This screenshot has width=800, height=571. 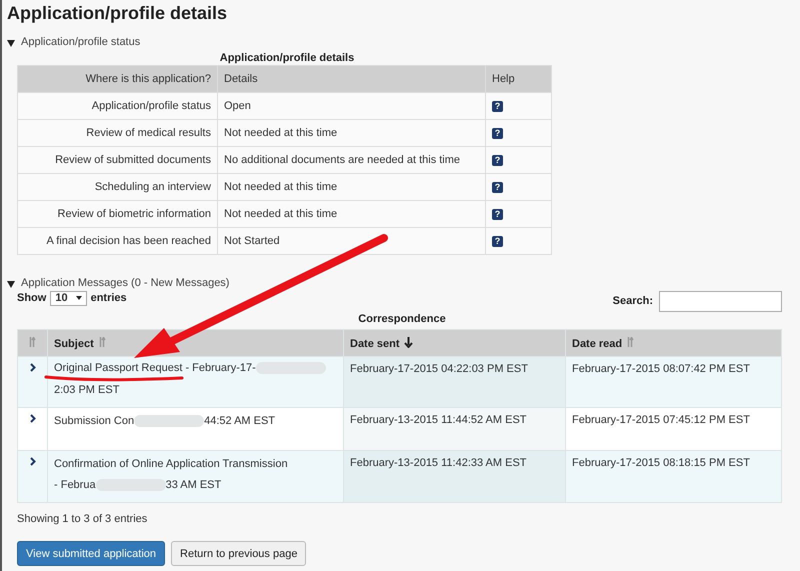 What do you see at coordinates (408, 342) in the screenshot?
I see `sort-descending-icon` at bounding box center [408, 342].